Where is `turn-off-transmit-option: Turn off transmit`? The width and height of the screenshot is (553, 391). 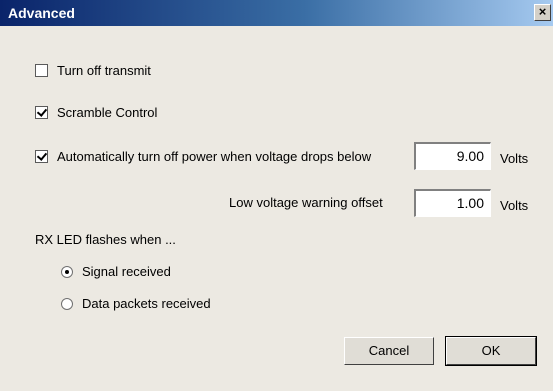
turn-off-transmit-option: Turn off transmit is located at coordinates (93, 70).